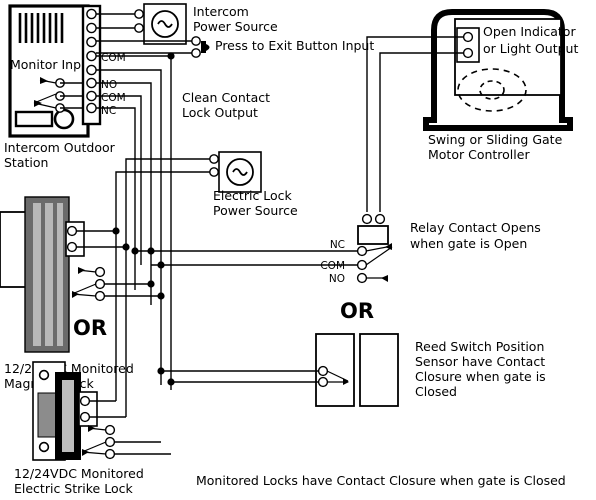  Describe the element at coordinates (373, 235) in the screenshot. I see `relay-coil` at that location.